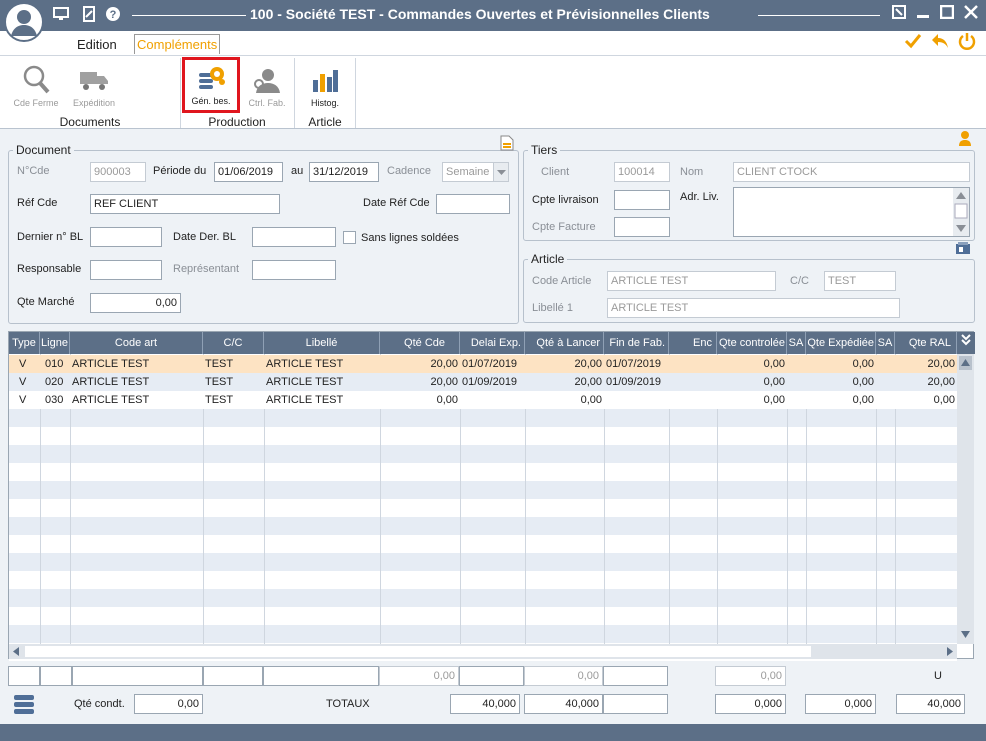  I want to click on col-qte-controlee: Qte controlée, so click(752, 343).